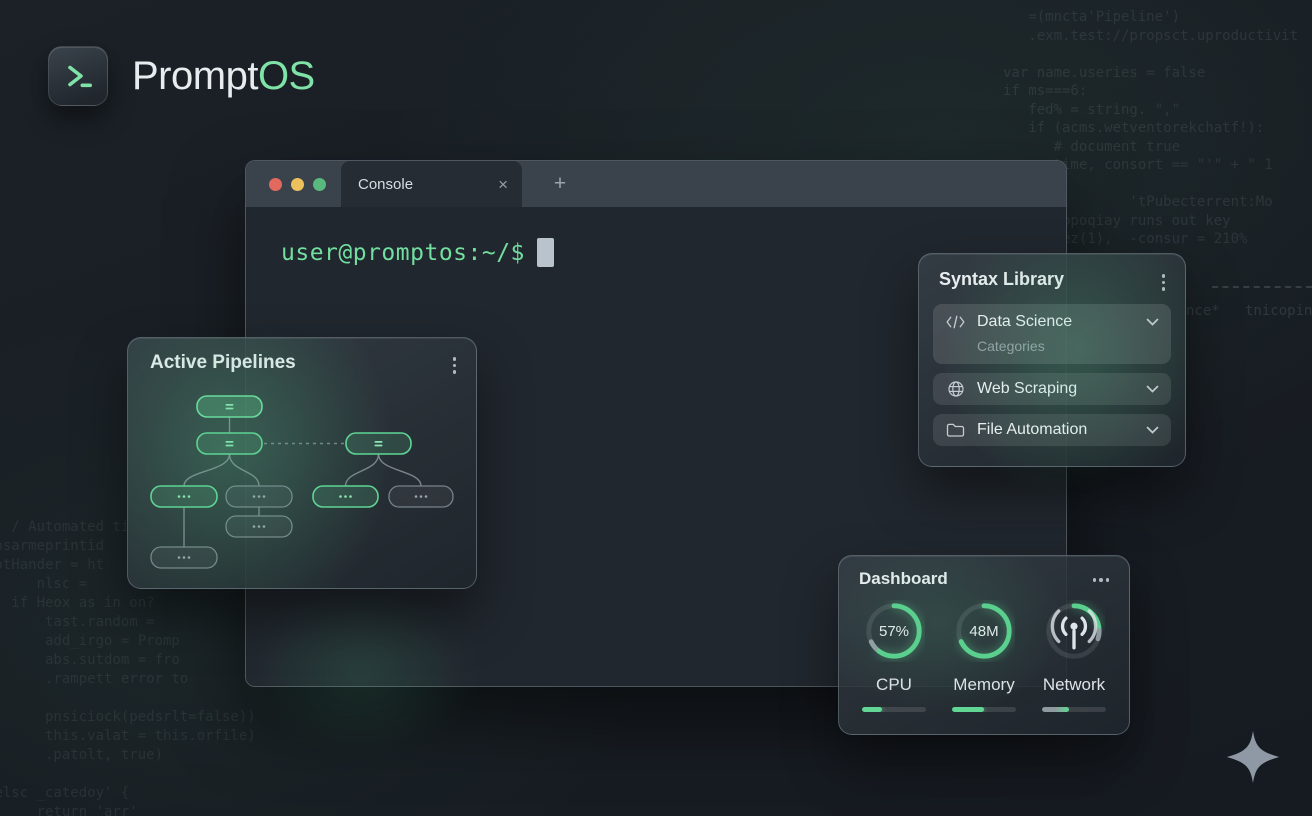 This screenshot has width=1312, height=816. Describe the element at coordinates (894, 656) in the screenshot. I see `gauge-cpu: 57% CPU` at that location.